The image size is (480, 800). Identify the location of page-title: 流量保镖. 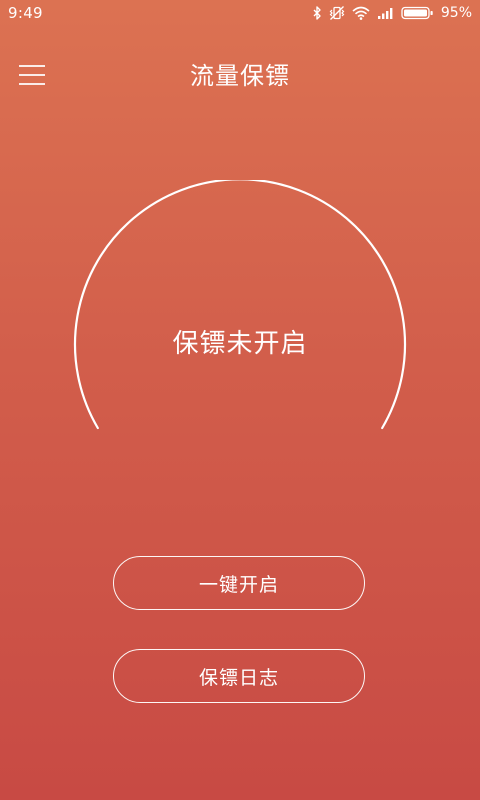
(240, 76).